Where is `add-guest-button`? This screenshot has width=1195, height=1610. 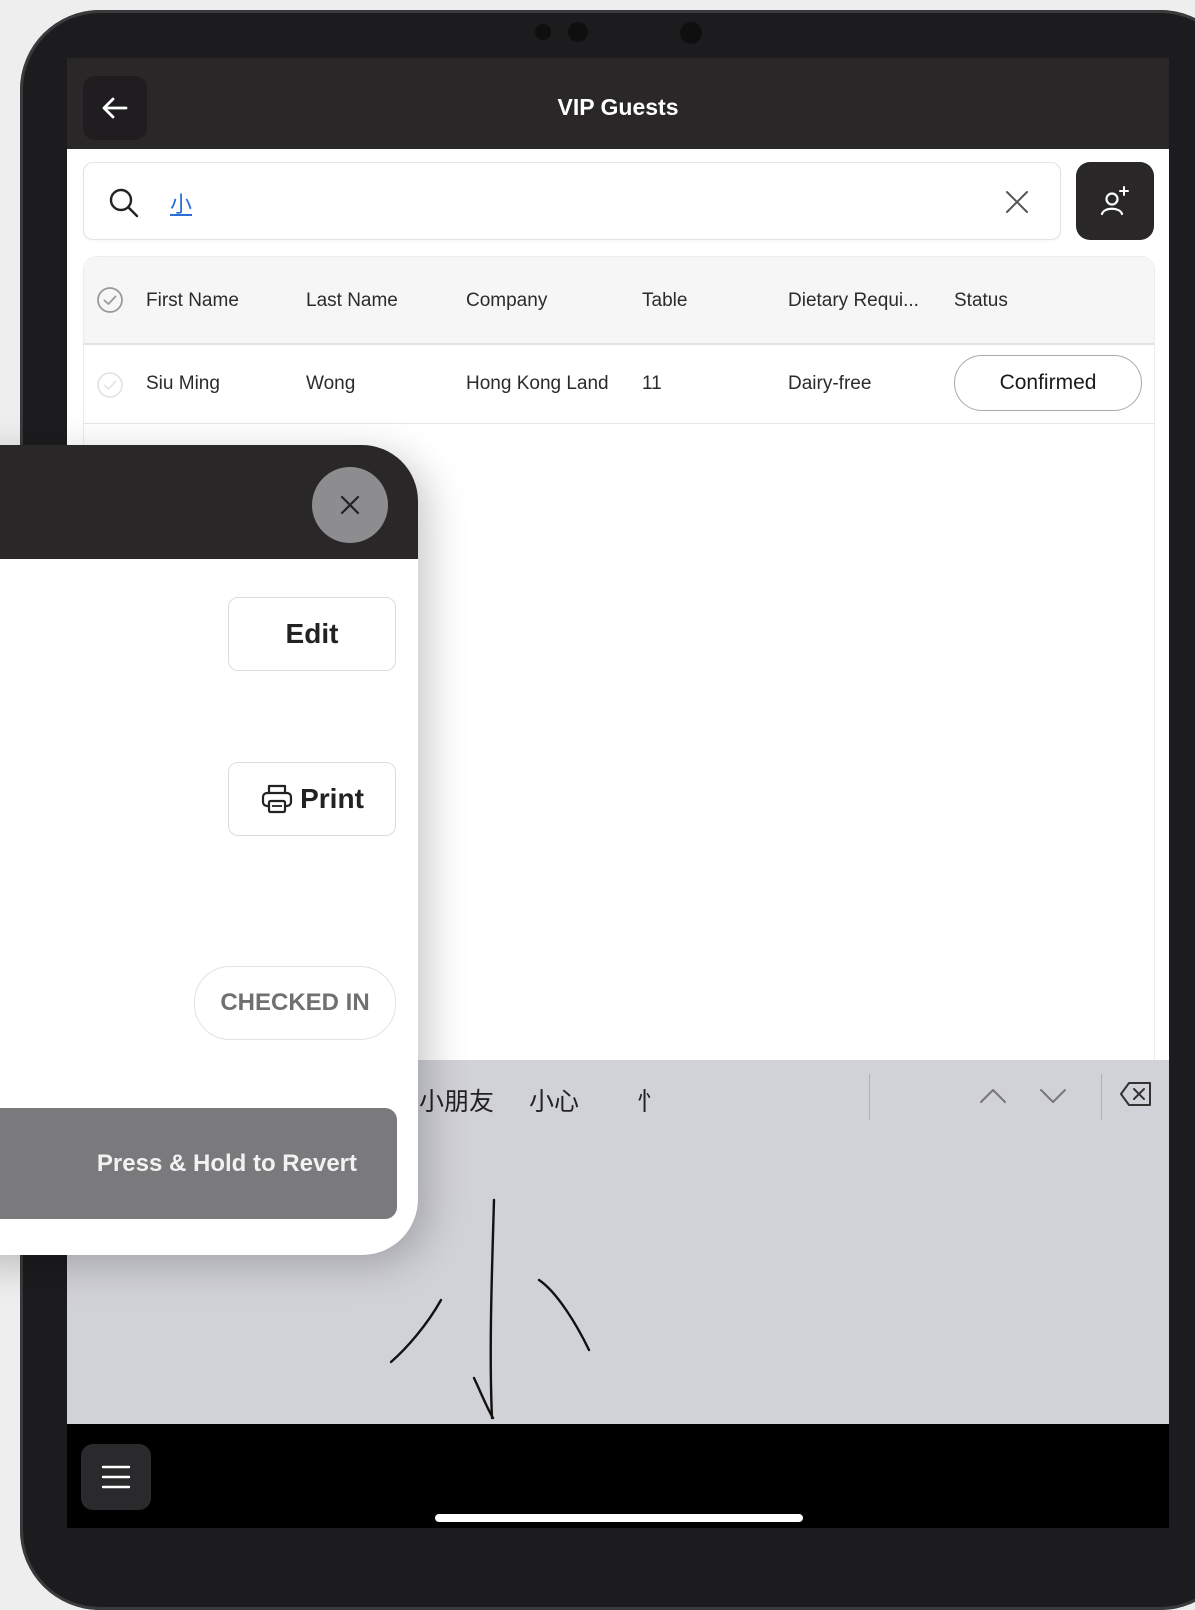 add-guest-button is located at coordinates (1115, 201).